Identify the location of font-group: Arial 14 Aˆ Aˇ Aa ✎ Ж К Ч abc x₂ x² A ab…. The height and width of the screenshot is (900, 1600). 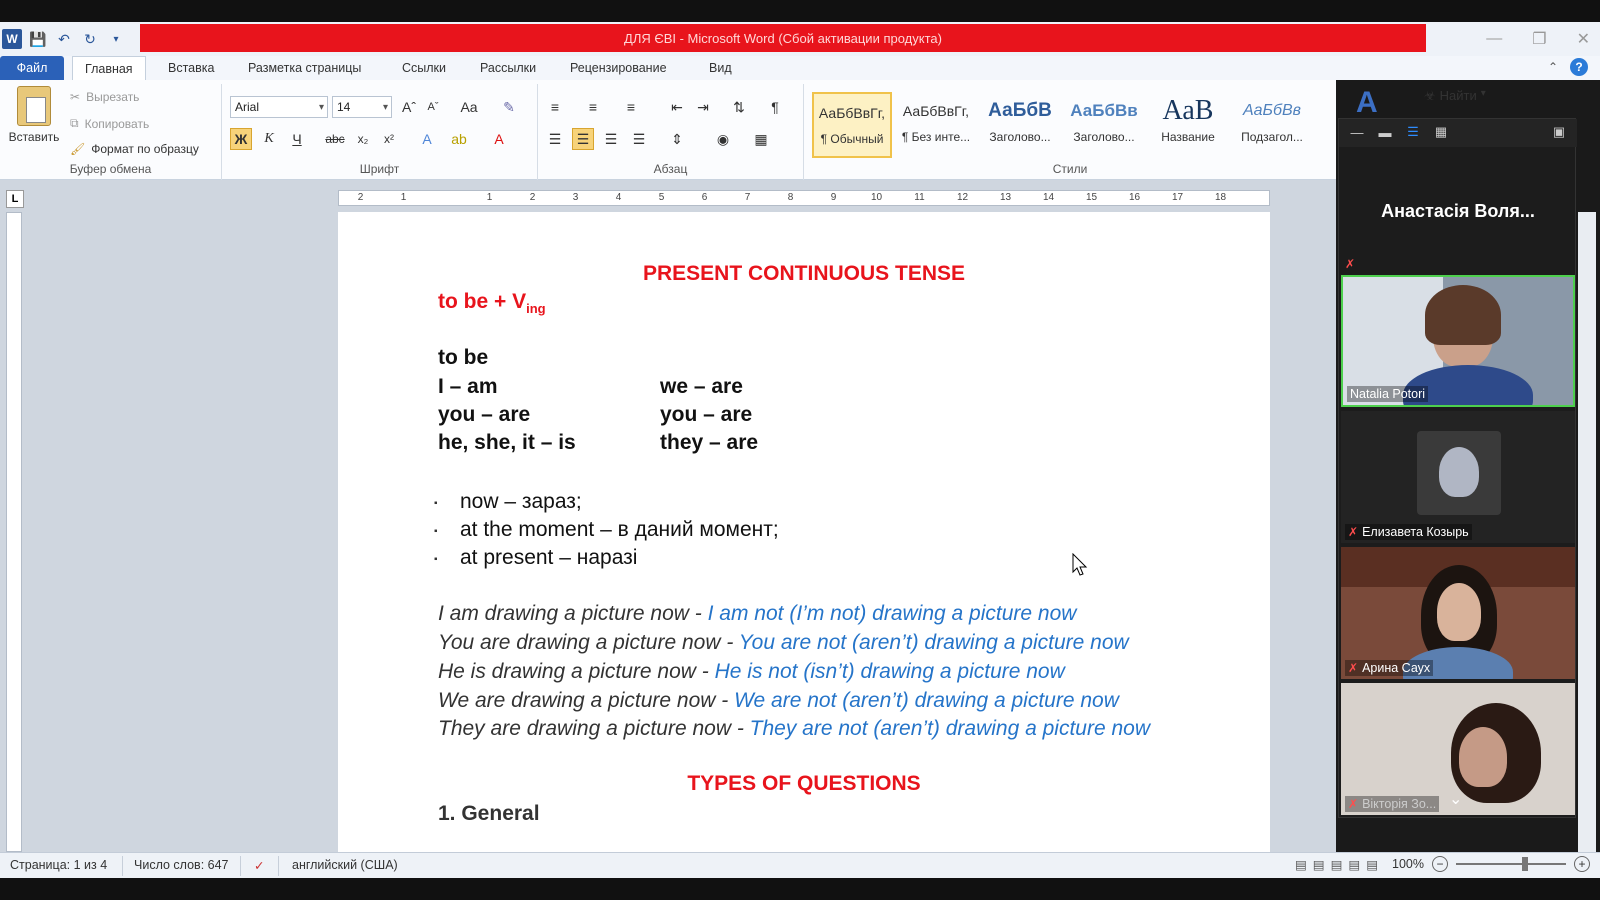
(380, 132).